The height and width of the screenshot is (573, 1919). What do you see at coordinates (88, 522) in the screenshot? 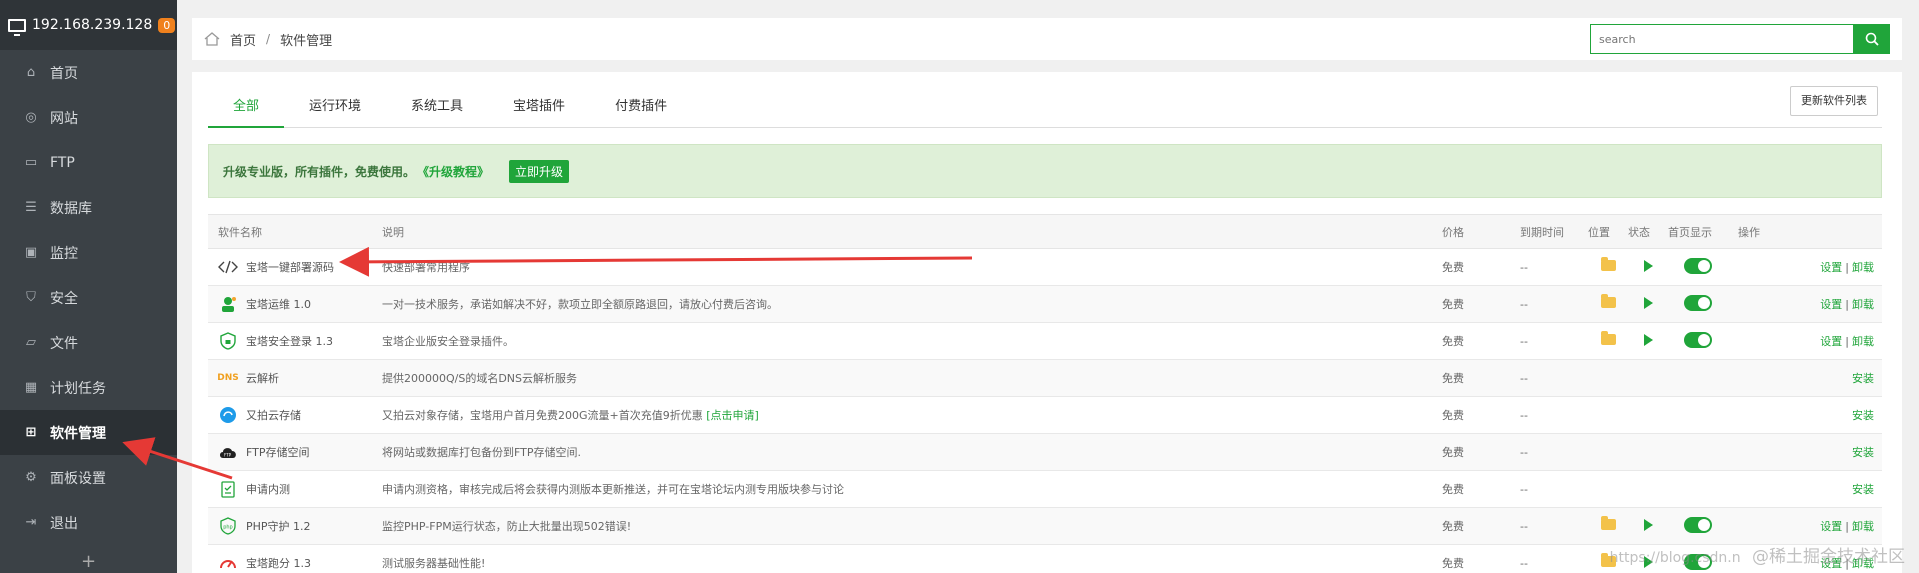
I see `sidebar-item-10: ⇥ 退出` at bounding box center [88, 522].